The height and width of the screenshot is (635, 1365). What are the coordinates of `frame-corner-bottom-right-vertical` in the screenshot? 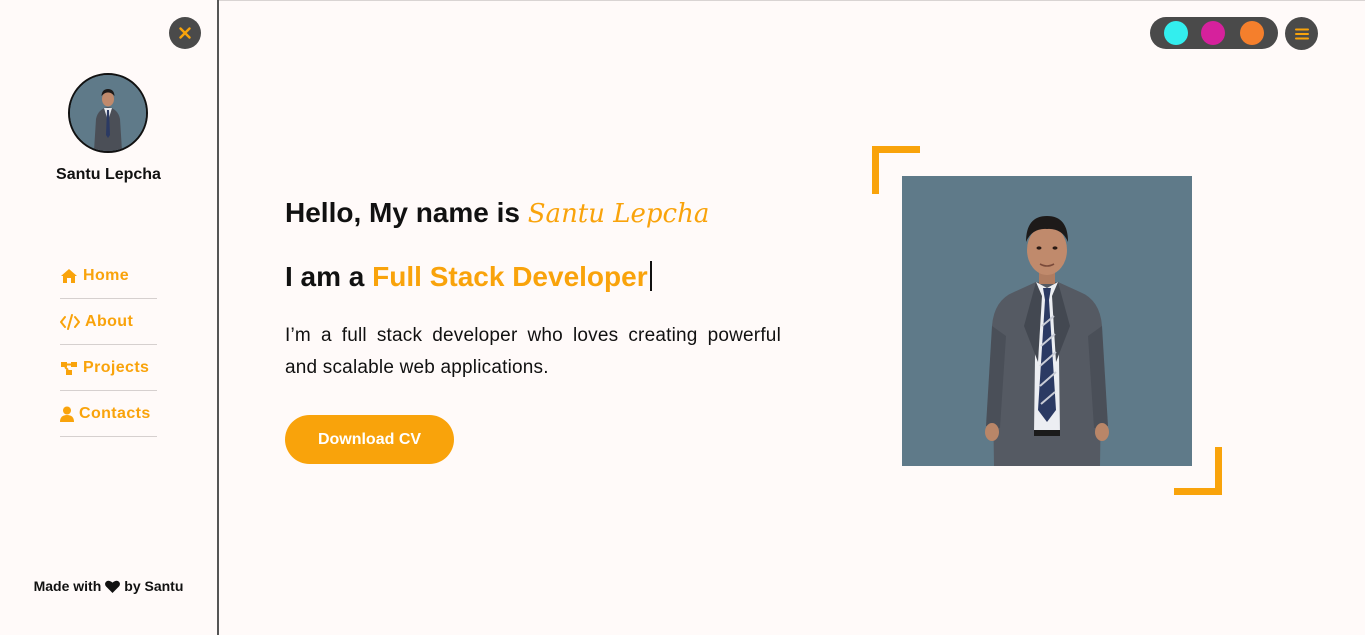 It's located at (1218, 471).